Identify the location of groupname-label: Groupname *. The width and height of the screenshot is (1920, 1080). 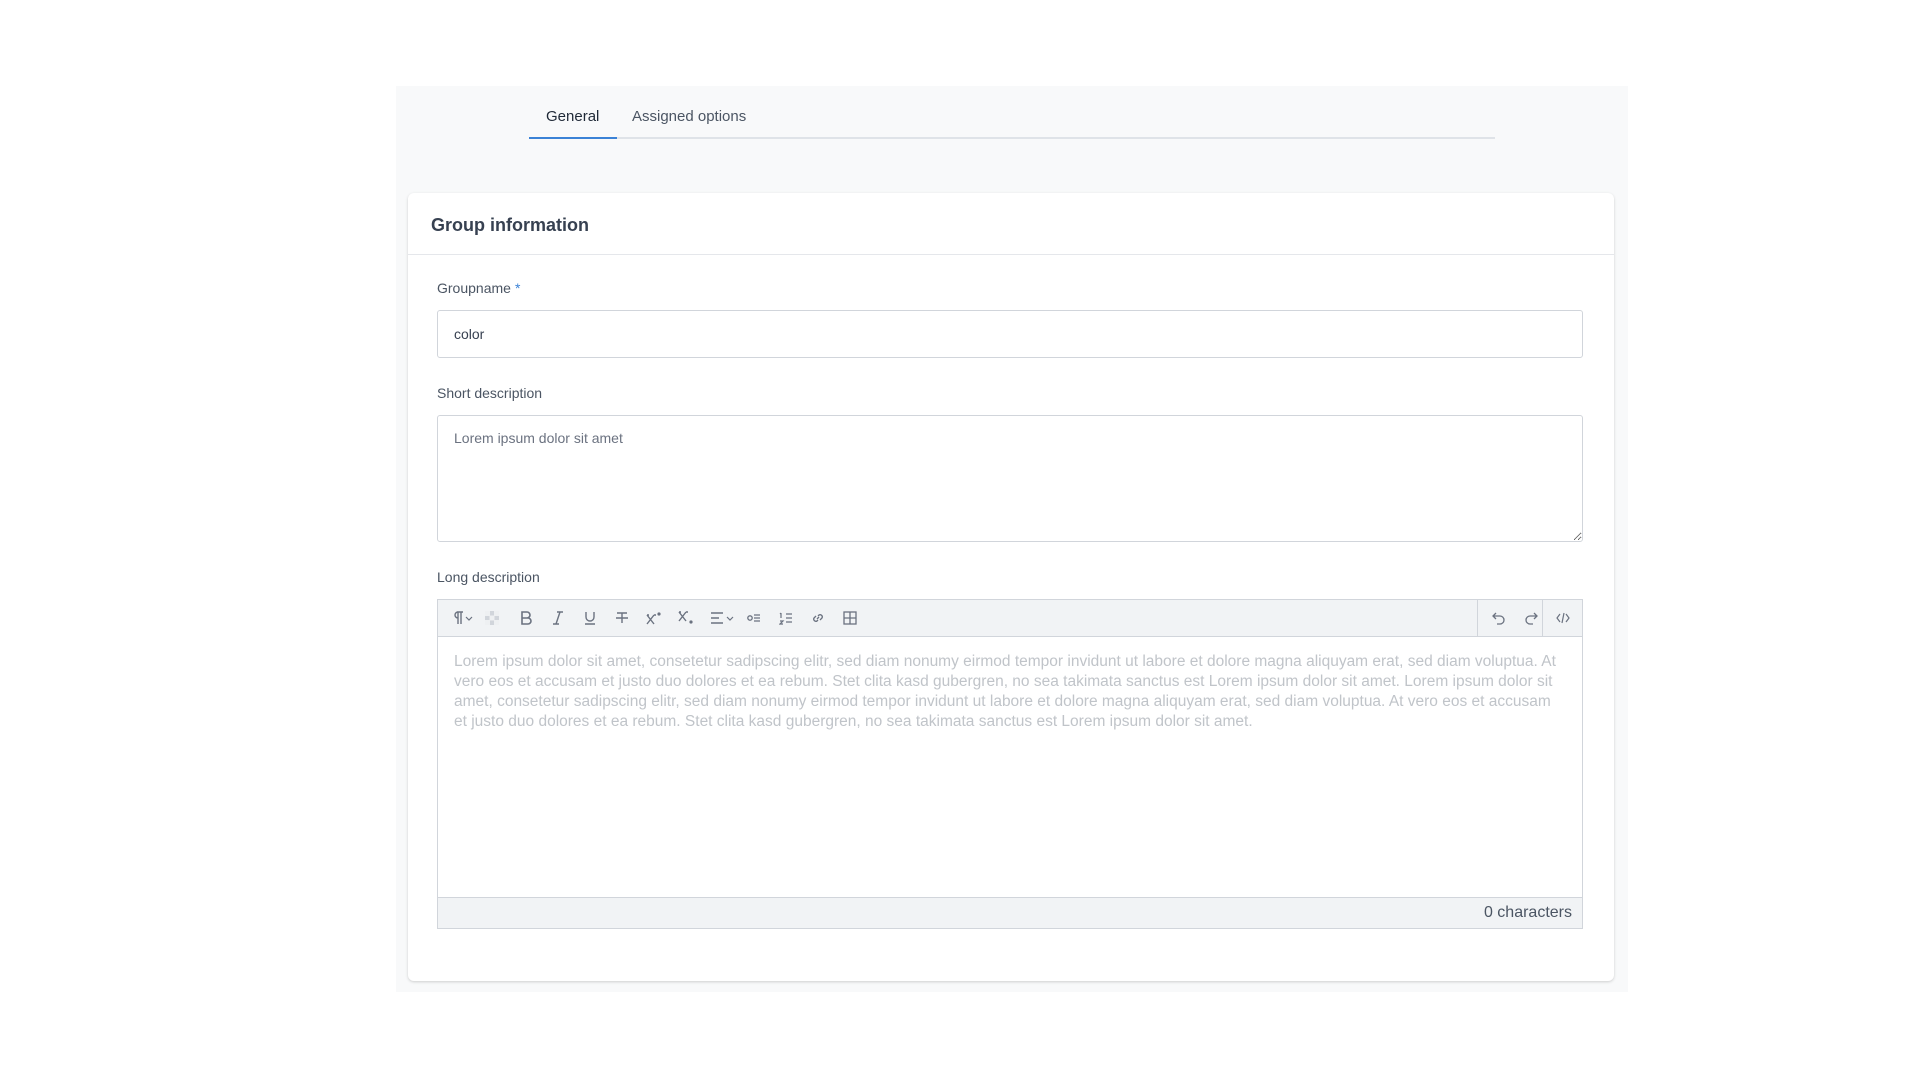
(478, 288).